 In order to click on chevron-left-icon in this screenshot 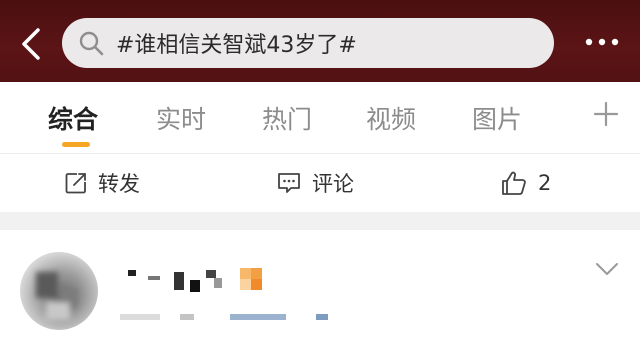, I will do `click(31, 44)`.